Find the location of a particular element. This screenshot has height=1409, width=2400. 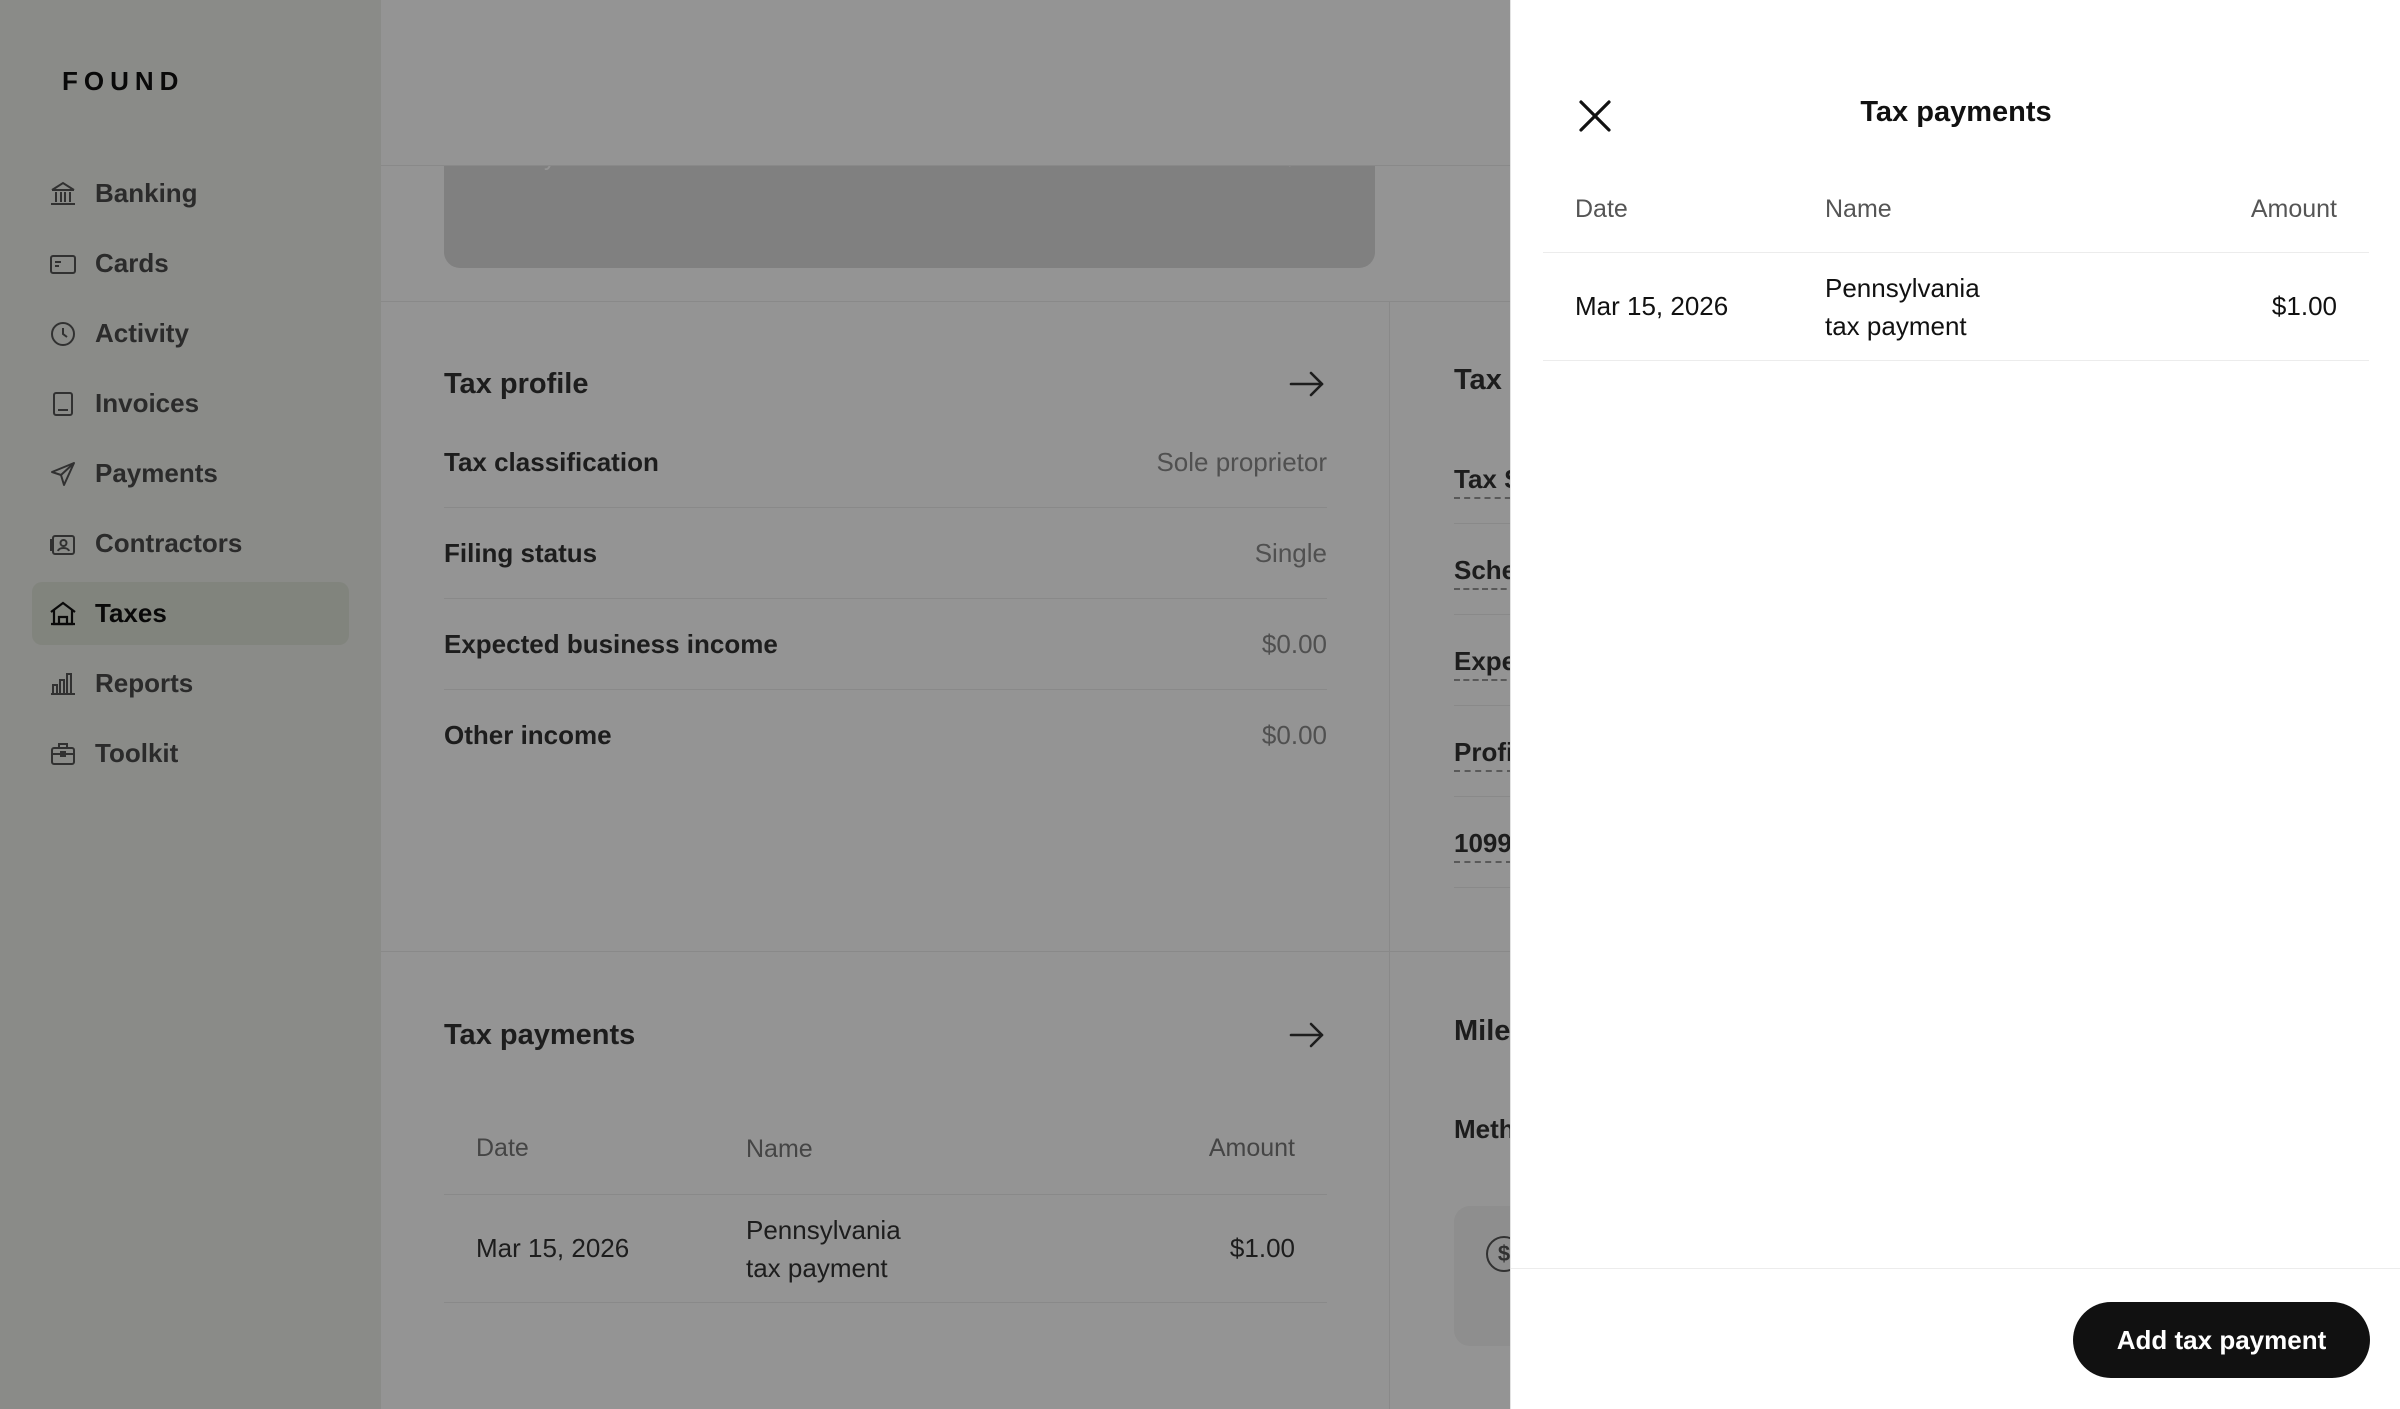

payment-amount: $1.00 is located at coordinates (2304, 306).